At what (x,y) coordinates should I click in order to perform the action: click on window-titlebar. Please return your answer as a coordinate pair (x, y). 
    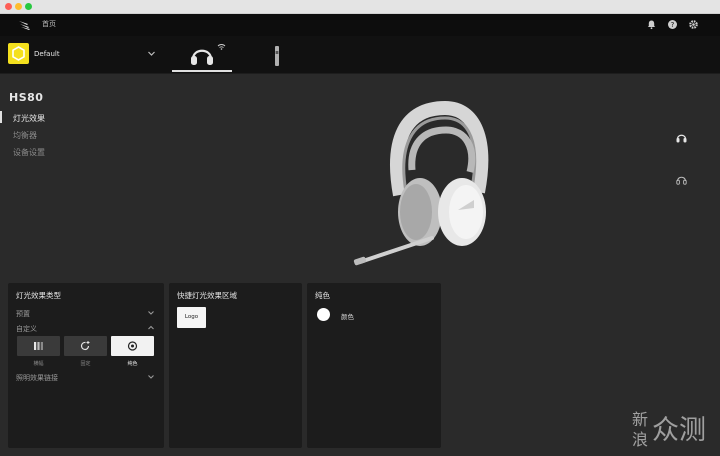
    Looking at the image, I should click on (360, 7).